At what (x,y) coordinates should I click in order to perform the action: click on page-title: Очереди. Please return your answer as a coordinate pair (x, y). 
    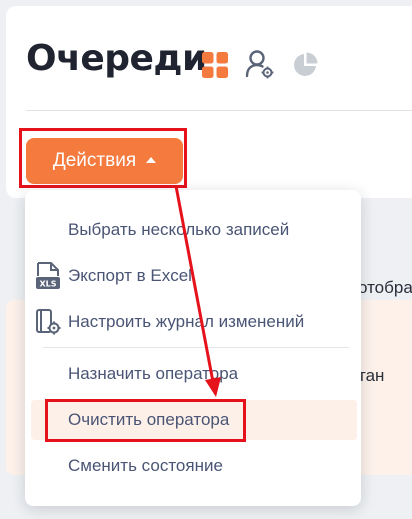
    Looking at the image, I should click on (116, 58).